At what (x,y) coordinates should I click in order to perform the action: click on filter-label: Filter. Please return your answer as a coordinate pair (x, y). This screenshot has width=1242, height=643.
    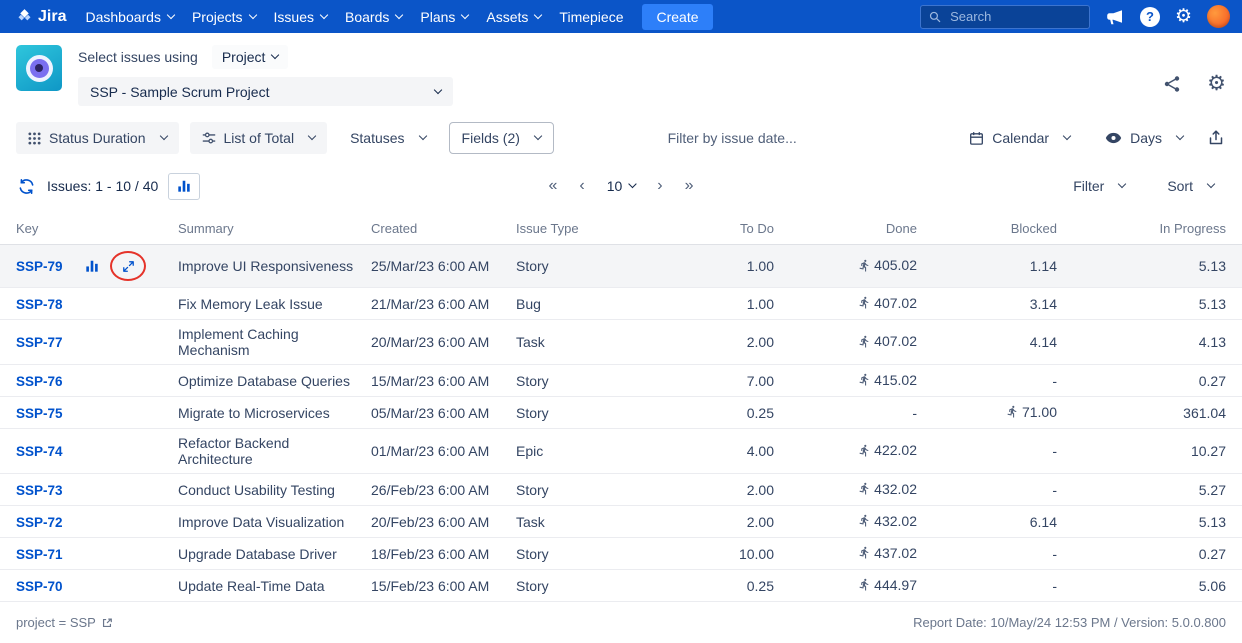
    Looking at the image, I should click on (1089, 186).